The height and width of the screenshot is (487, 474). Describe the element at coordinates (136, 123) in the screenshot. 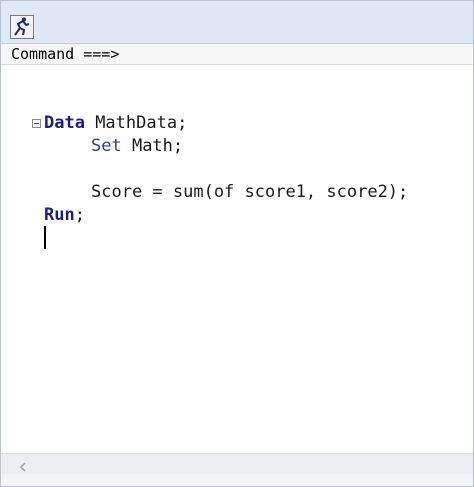

I see `code-text: MathData;` at that location.